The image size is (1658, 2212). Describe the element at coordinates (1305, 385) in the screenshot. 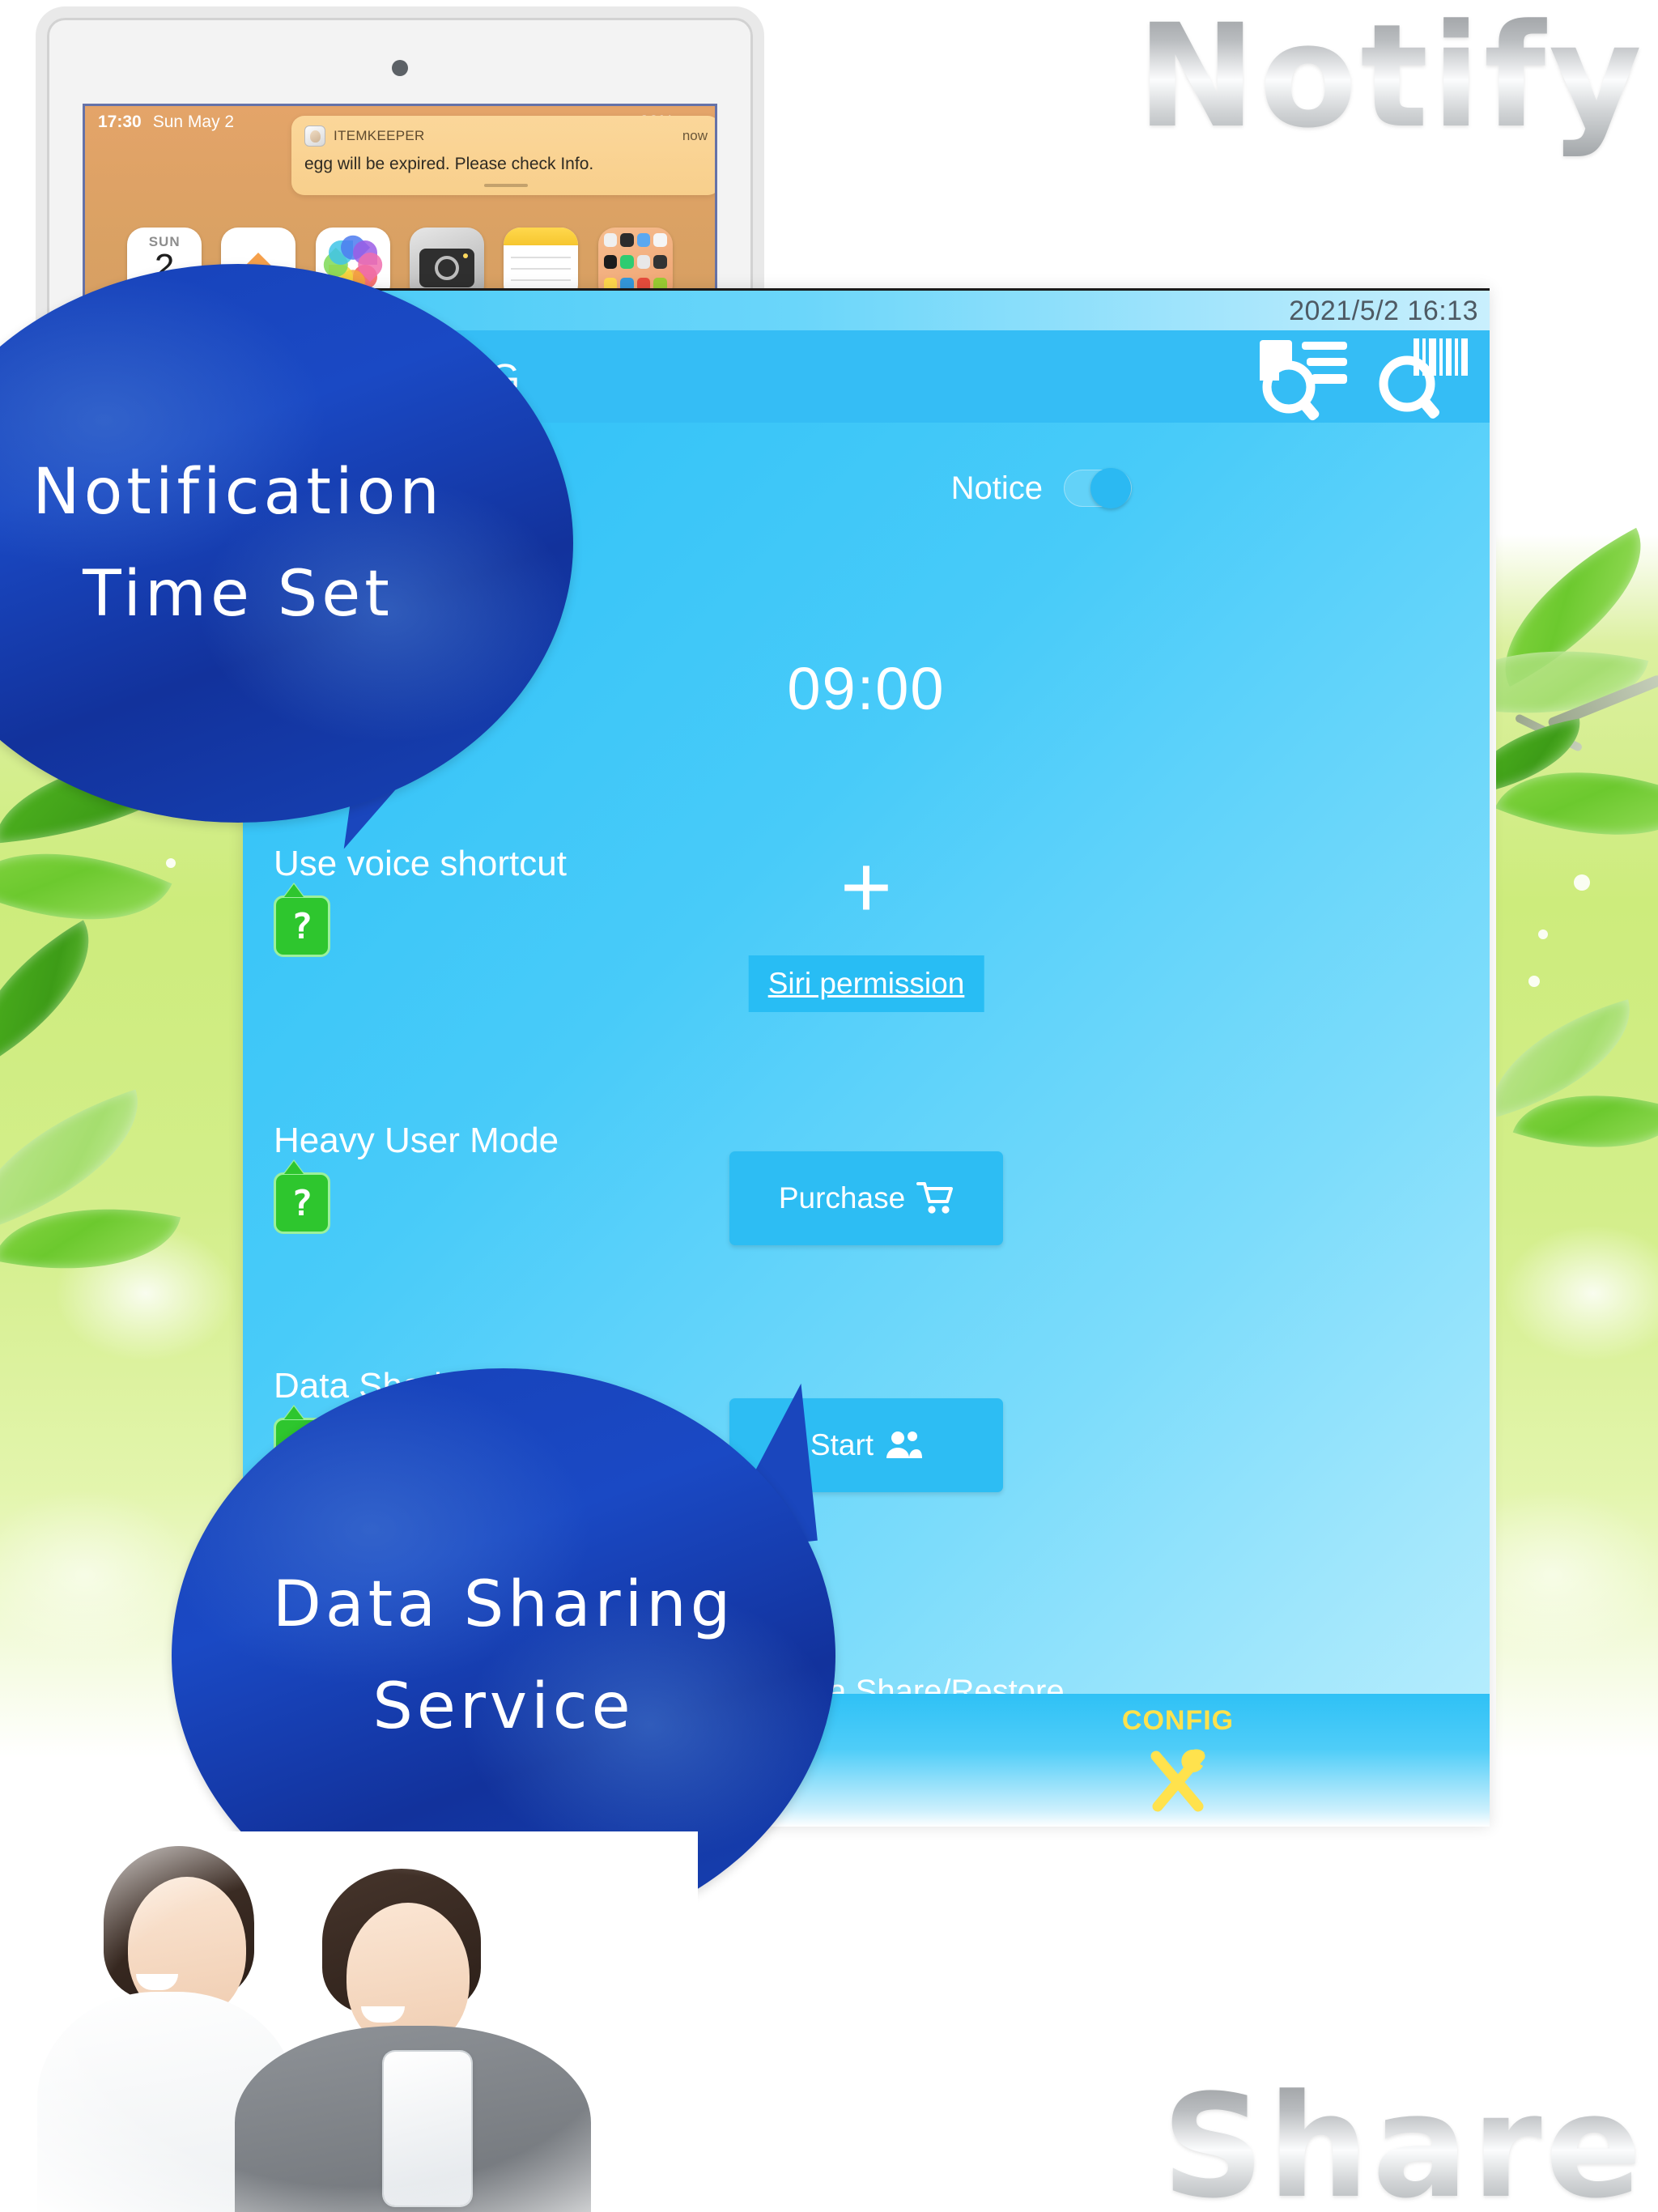

I see `document-search-icon` at that location.